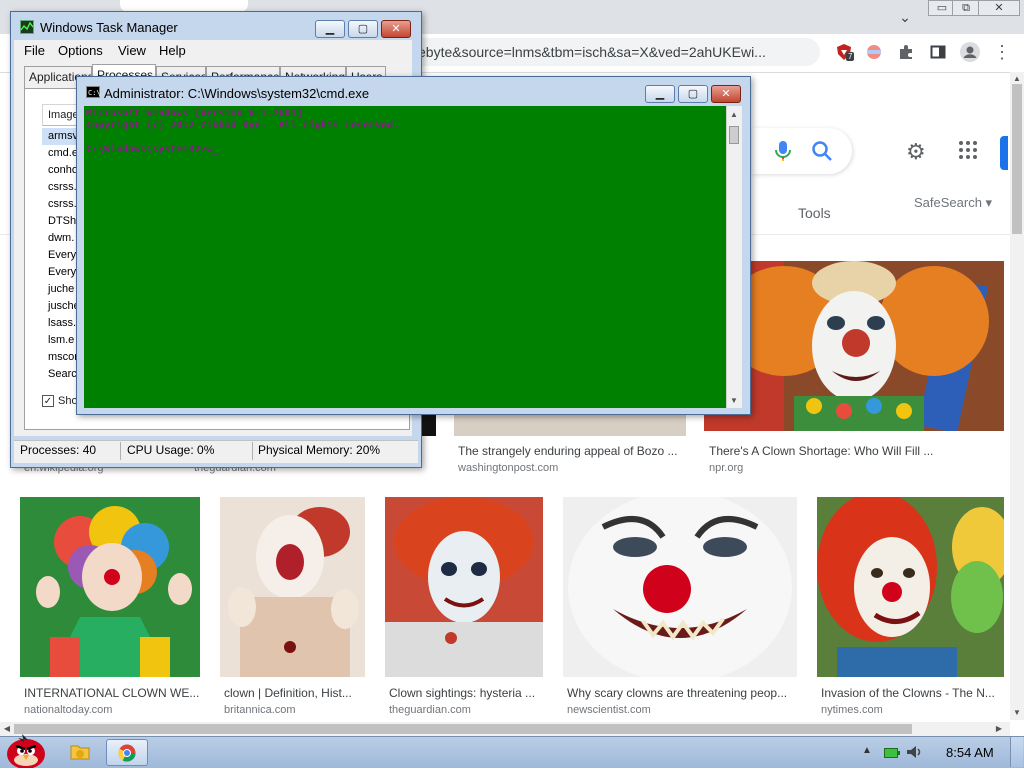 This screenshot has height=771, width=1024. I want to click on process-row: cmd.e, so click(63, 153).